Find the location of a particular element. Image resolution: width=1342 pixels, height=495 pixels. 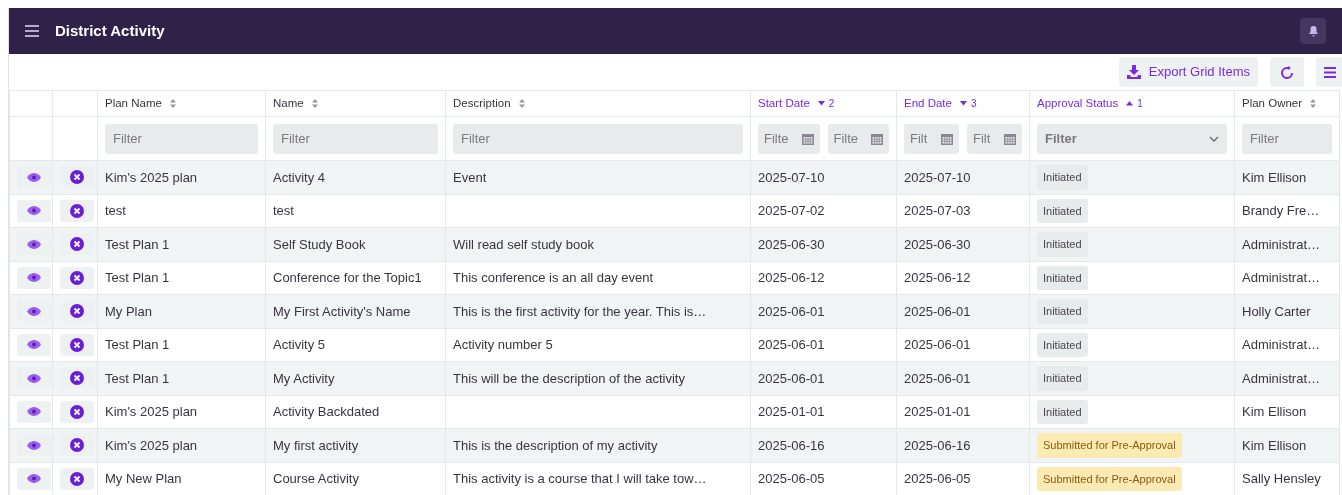

table-cell: Sally Hensley is located at coordinates (1281, 478).